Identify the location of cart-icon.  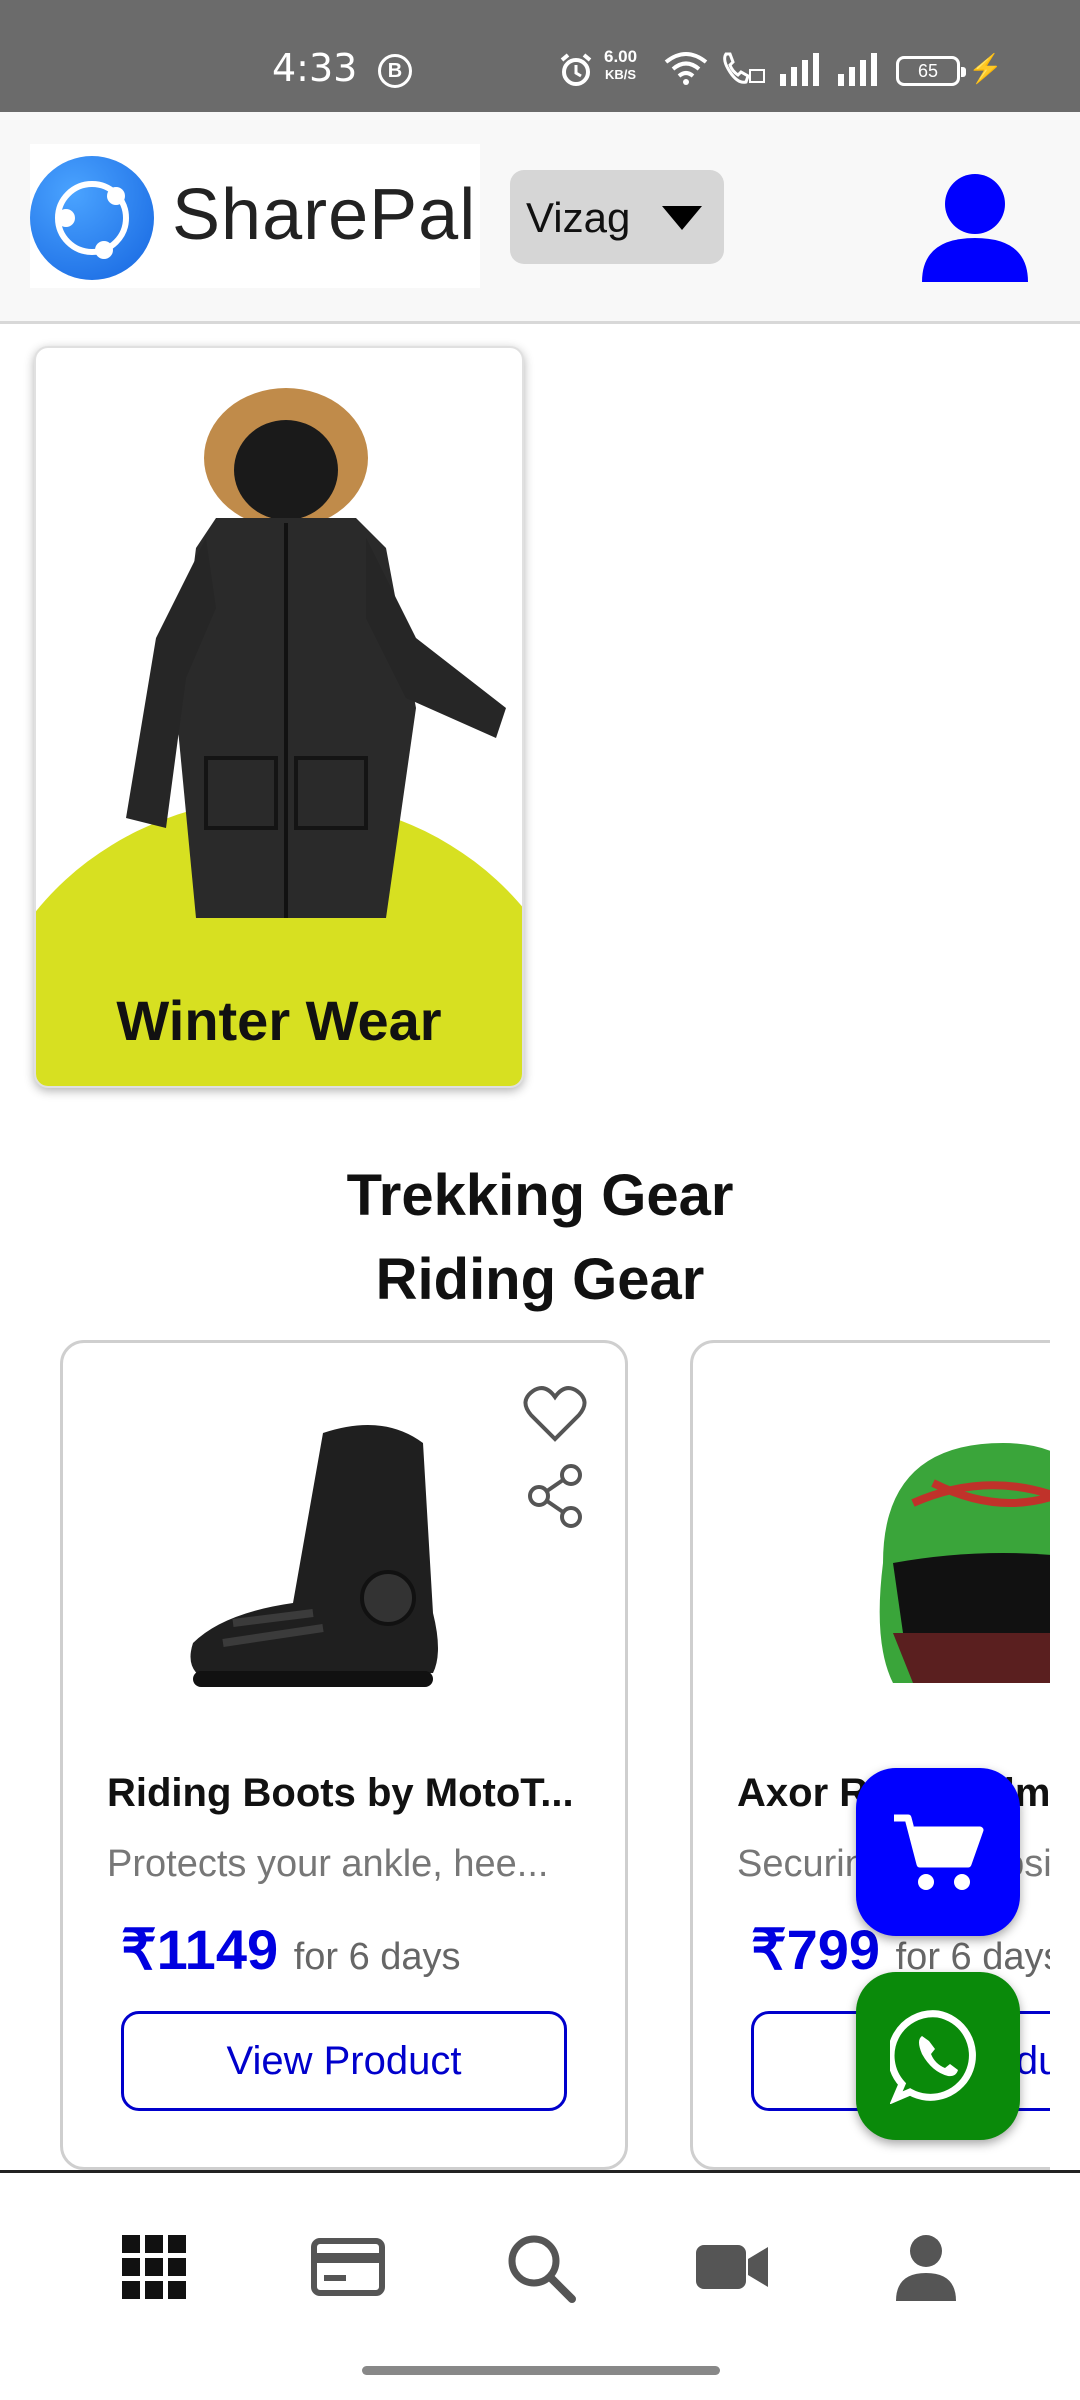
(939, 1852).